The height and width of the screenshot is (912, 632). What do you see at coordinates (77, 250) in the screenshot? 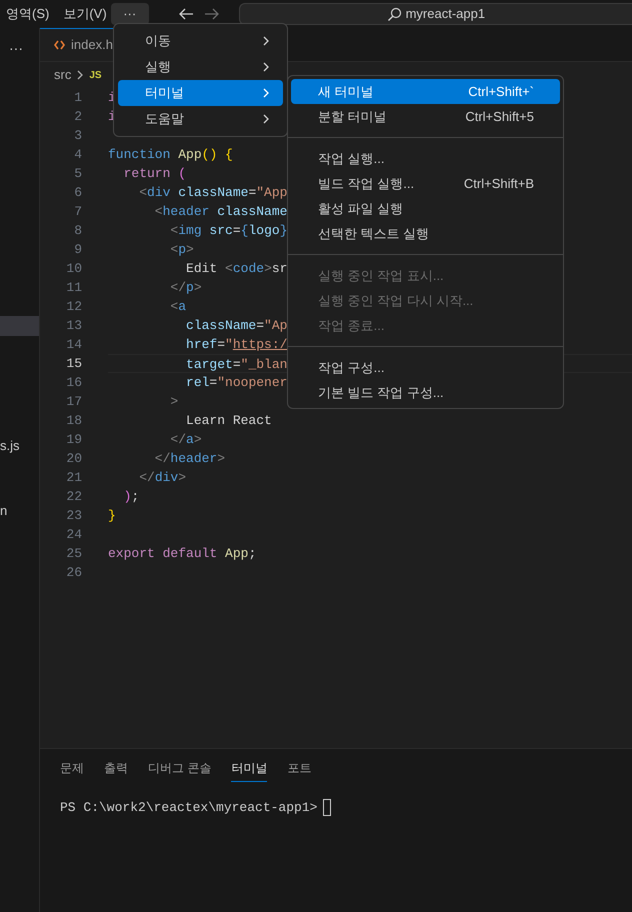
I see `line-number: 9` at bounding box center [77, 250].